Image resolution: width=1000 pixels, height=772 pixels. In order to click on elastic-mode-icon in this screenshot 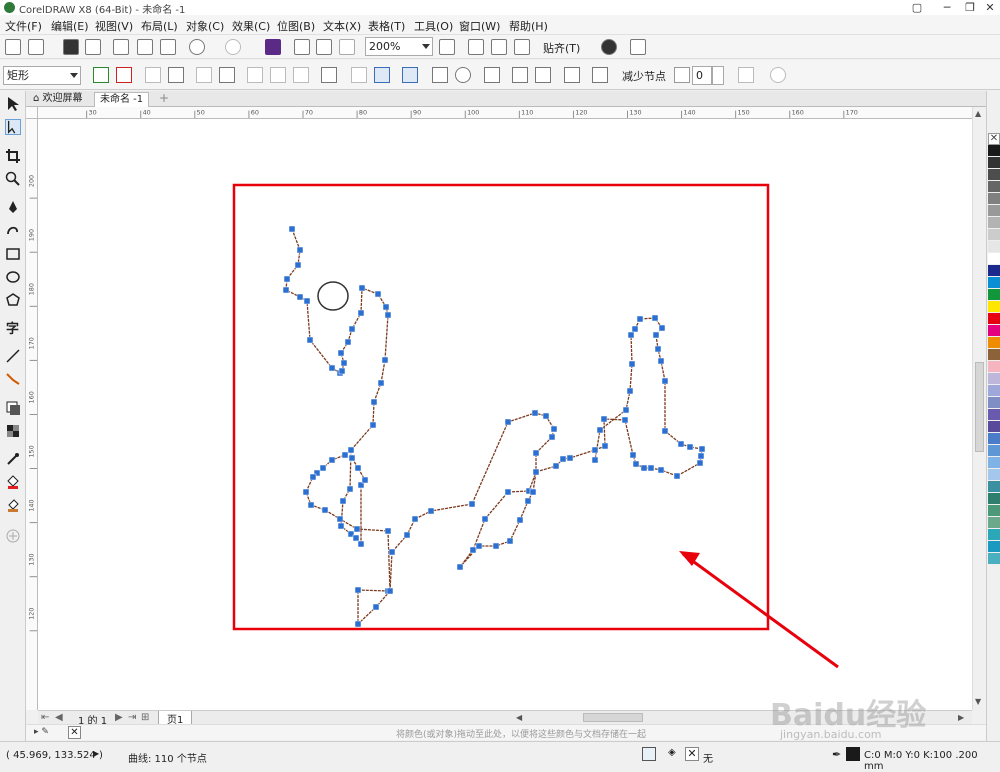, I will do `click(572, 75)`.